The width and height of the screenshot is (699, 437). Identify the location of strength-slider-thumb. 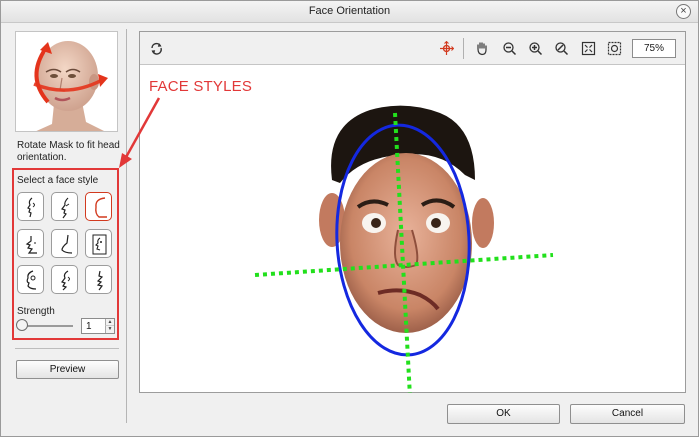
(22, 325).